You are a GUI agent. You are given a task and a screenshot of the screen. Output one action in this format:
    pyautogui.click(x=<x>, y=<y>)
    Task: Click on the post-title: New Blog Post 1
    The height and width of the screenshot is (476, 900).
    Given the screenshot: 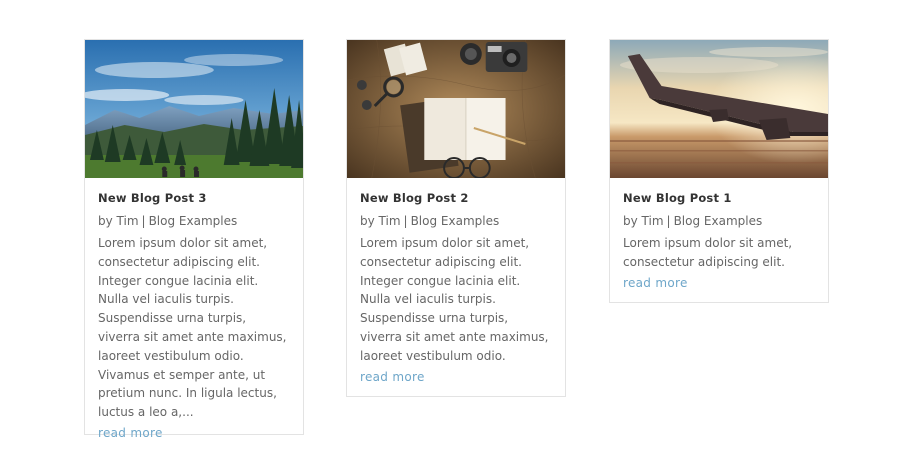 What is the action you would take?
    pyautogui.click(x=719, y=198)
    